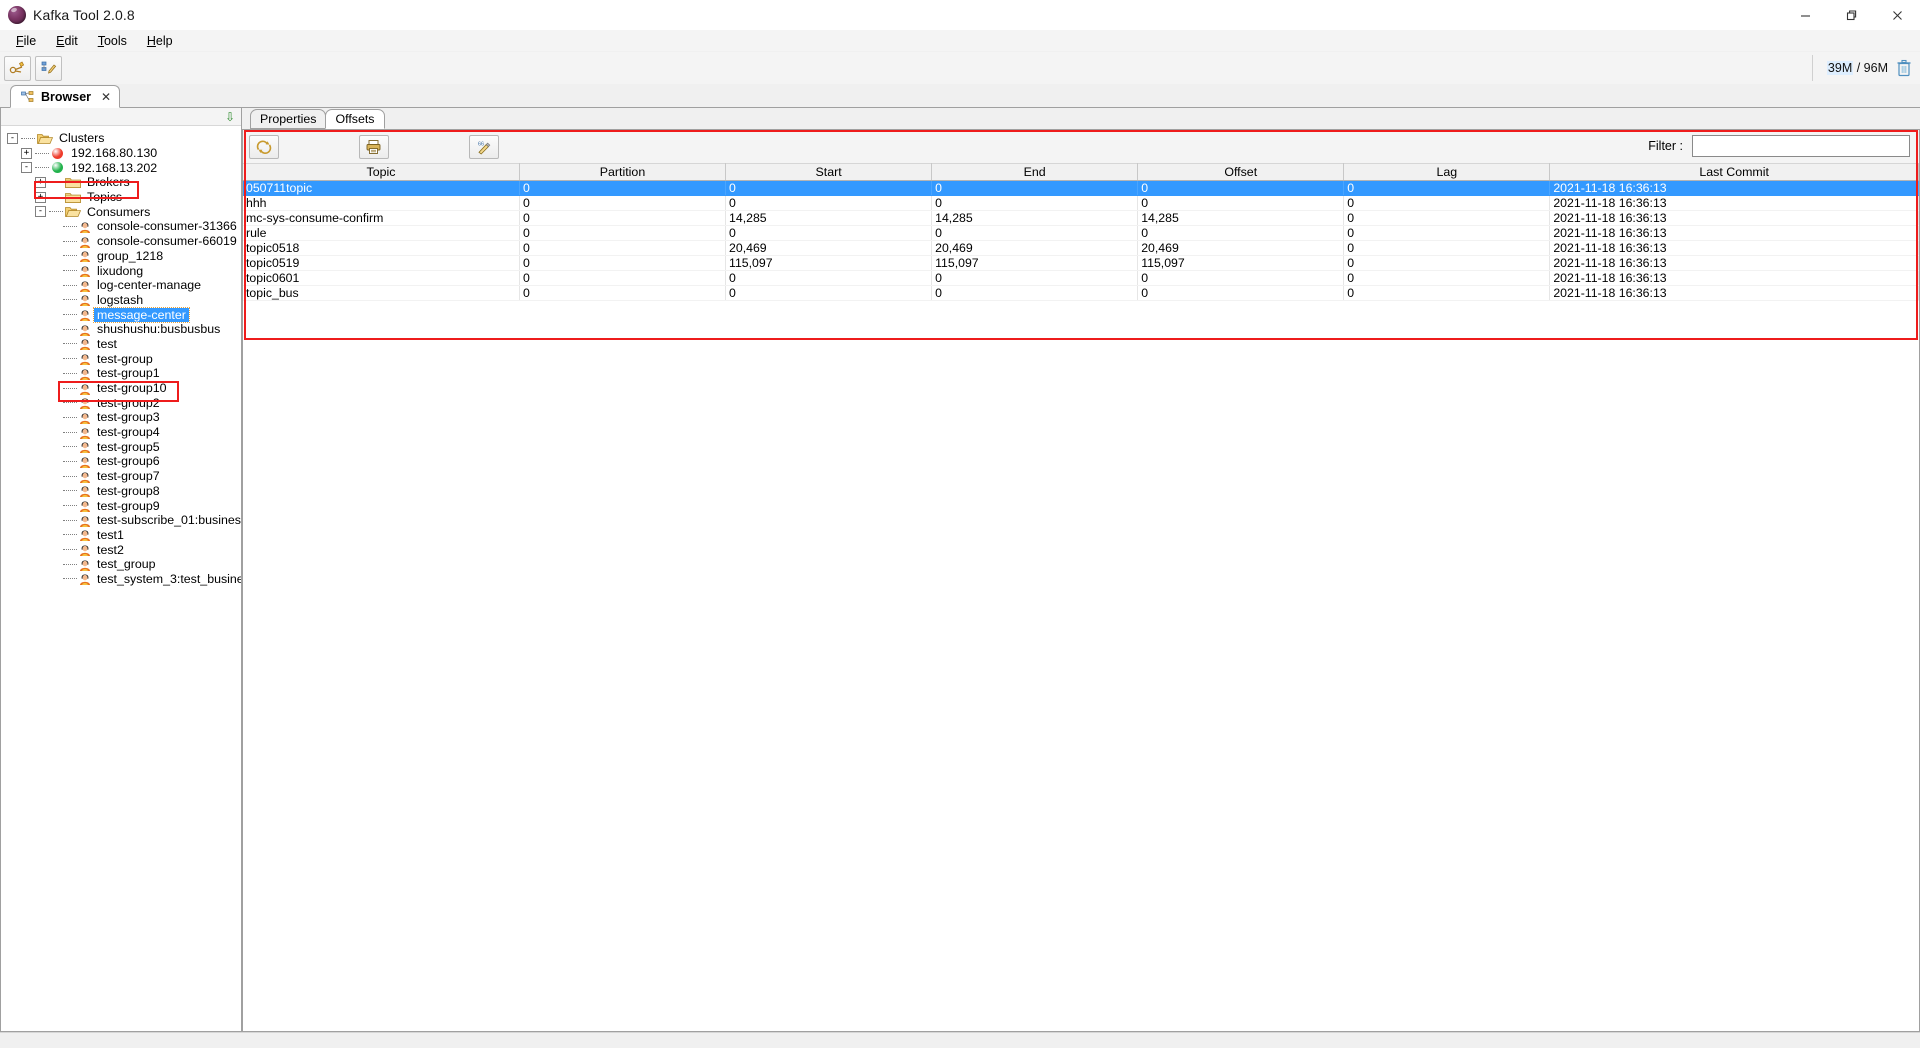 Image resolution: width=1920 pixels, height=1048 pixels. What do you see at coordinates (121, 314) in the screenshot?
I see `tree-node-message-center: message-center` at bounding box center [121, 314].